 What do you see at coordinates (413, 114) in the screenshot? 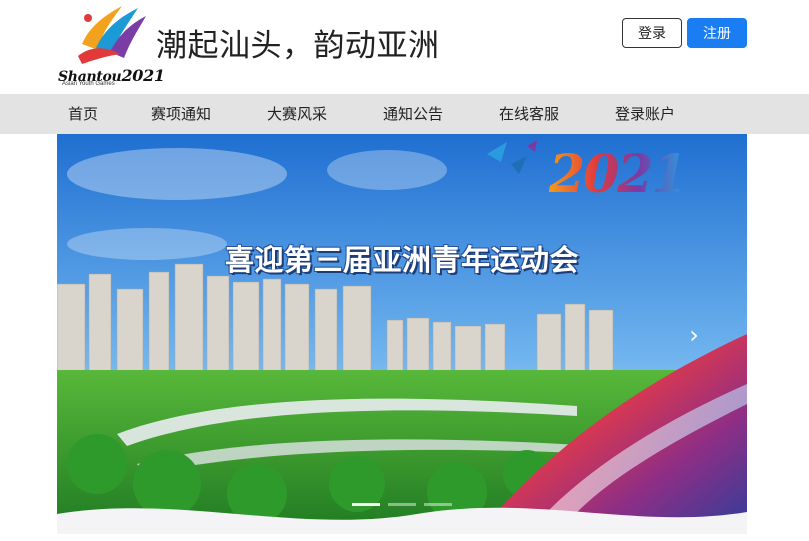
I see `nav-item-announcements: 通知公告` at bounding box center [413, 114].